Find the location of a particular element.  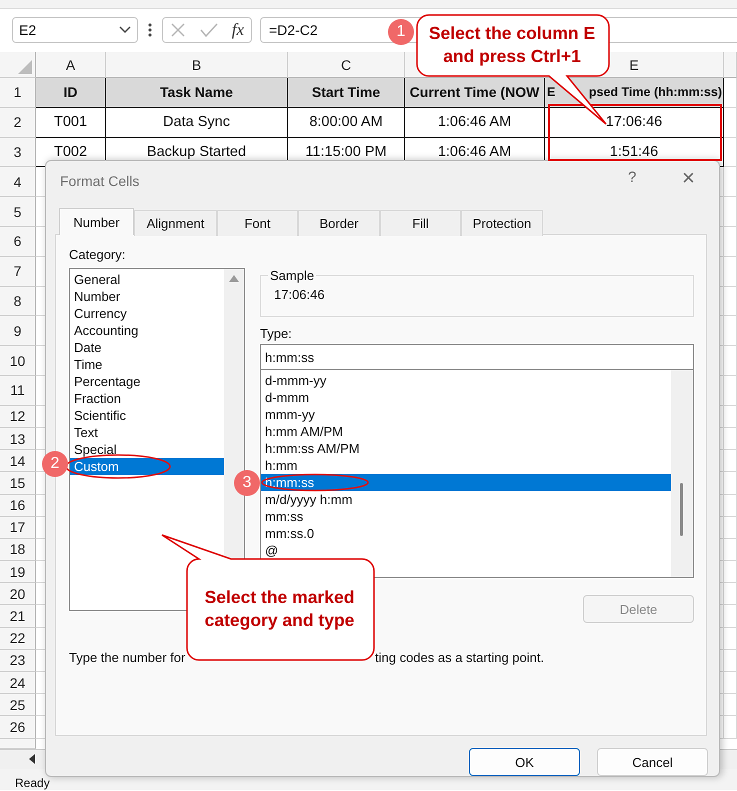

tab: Alignment is located at coordinates (175, 223).